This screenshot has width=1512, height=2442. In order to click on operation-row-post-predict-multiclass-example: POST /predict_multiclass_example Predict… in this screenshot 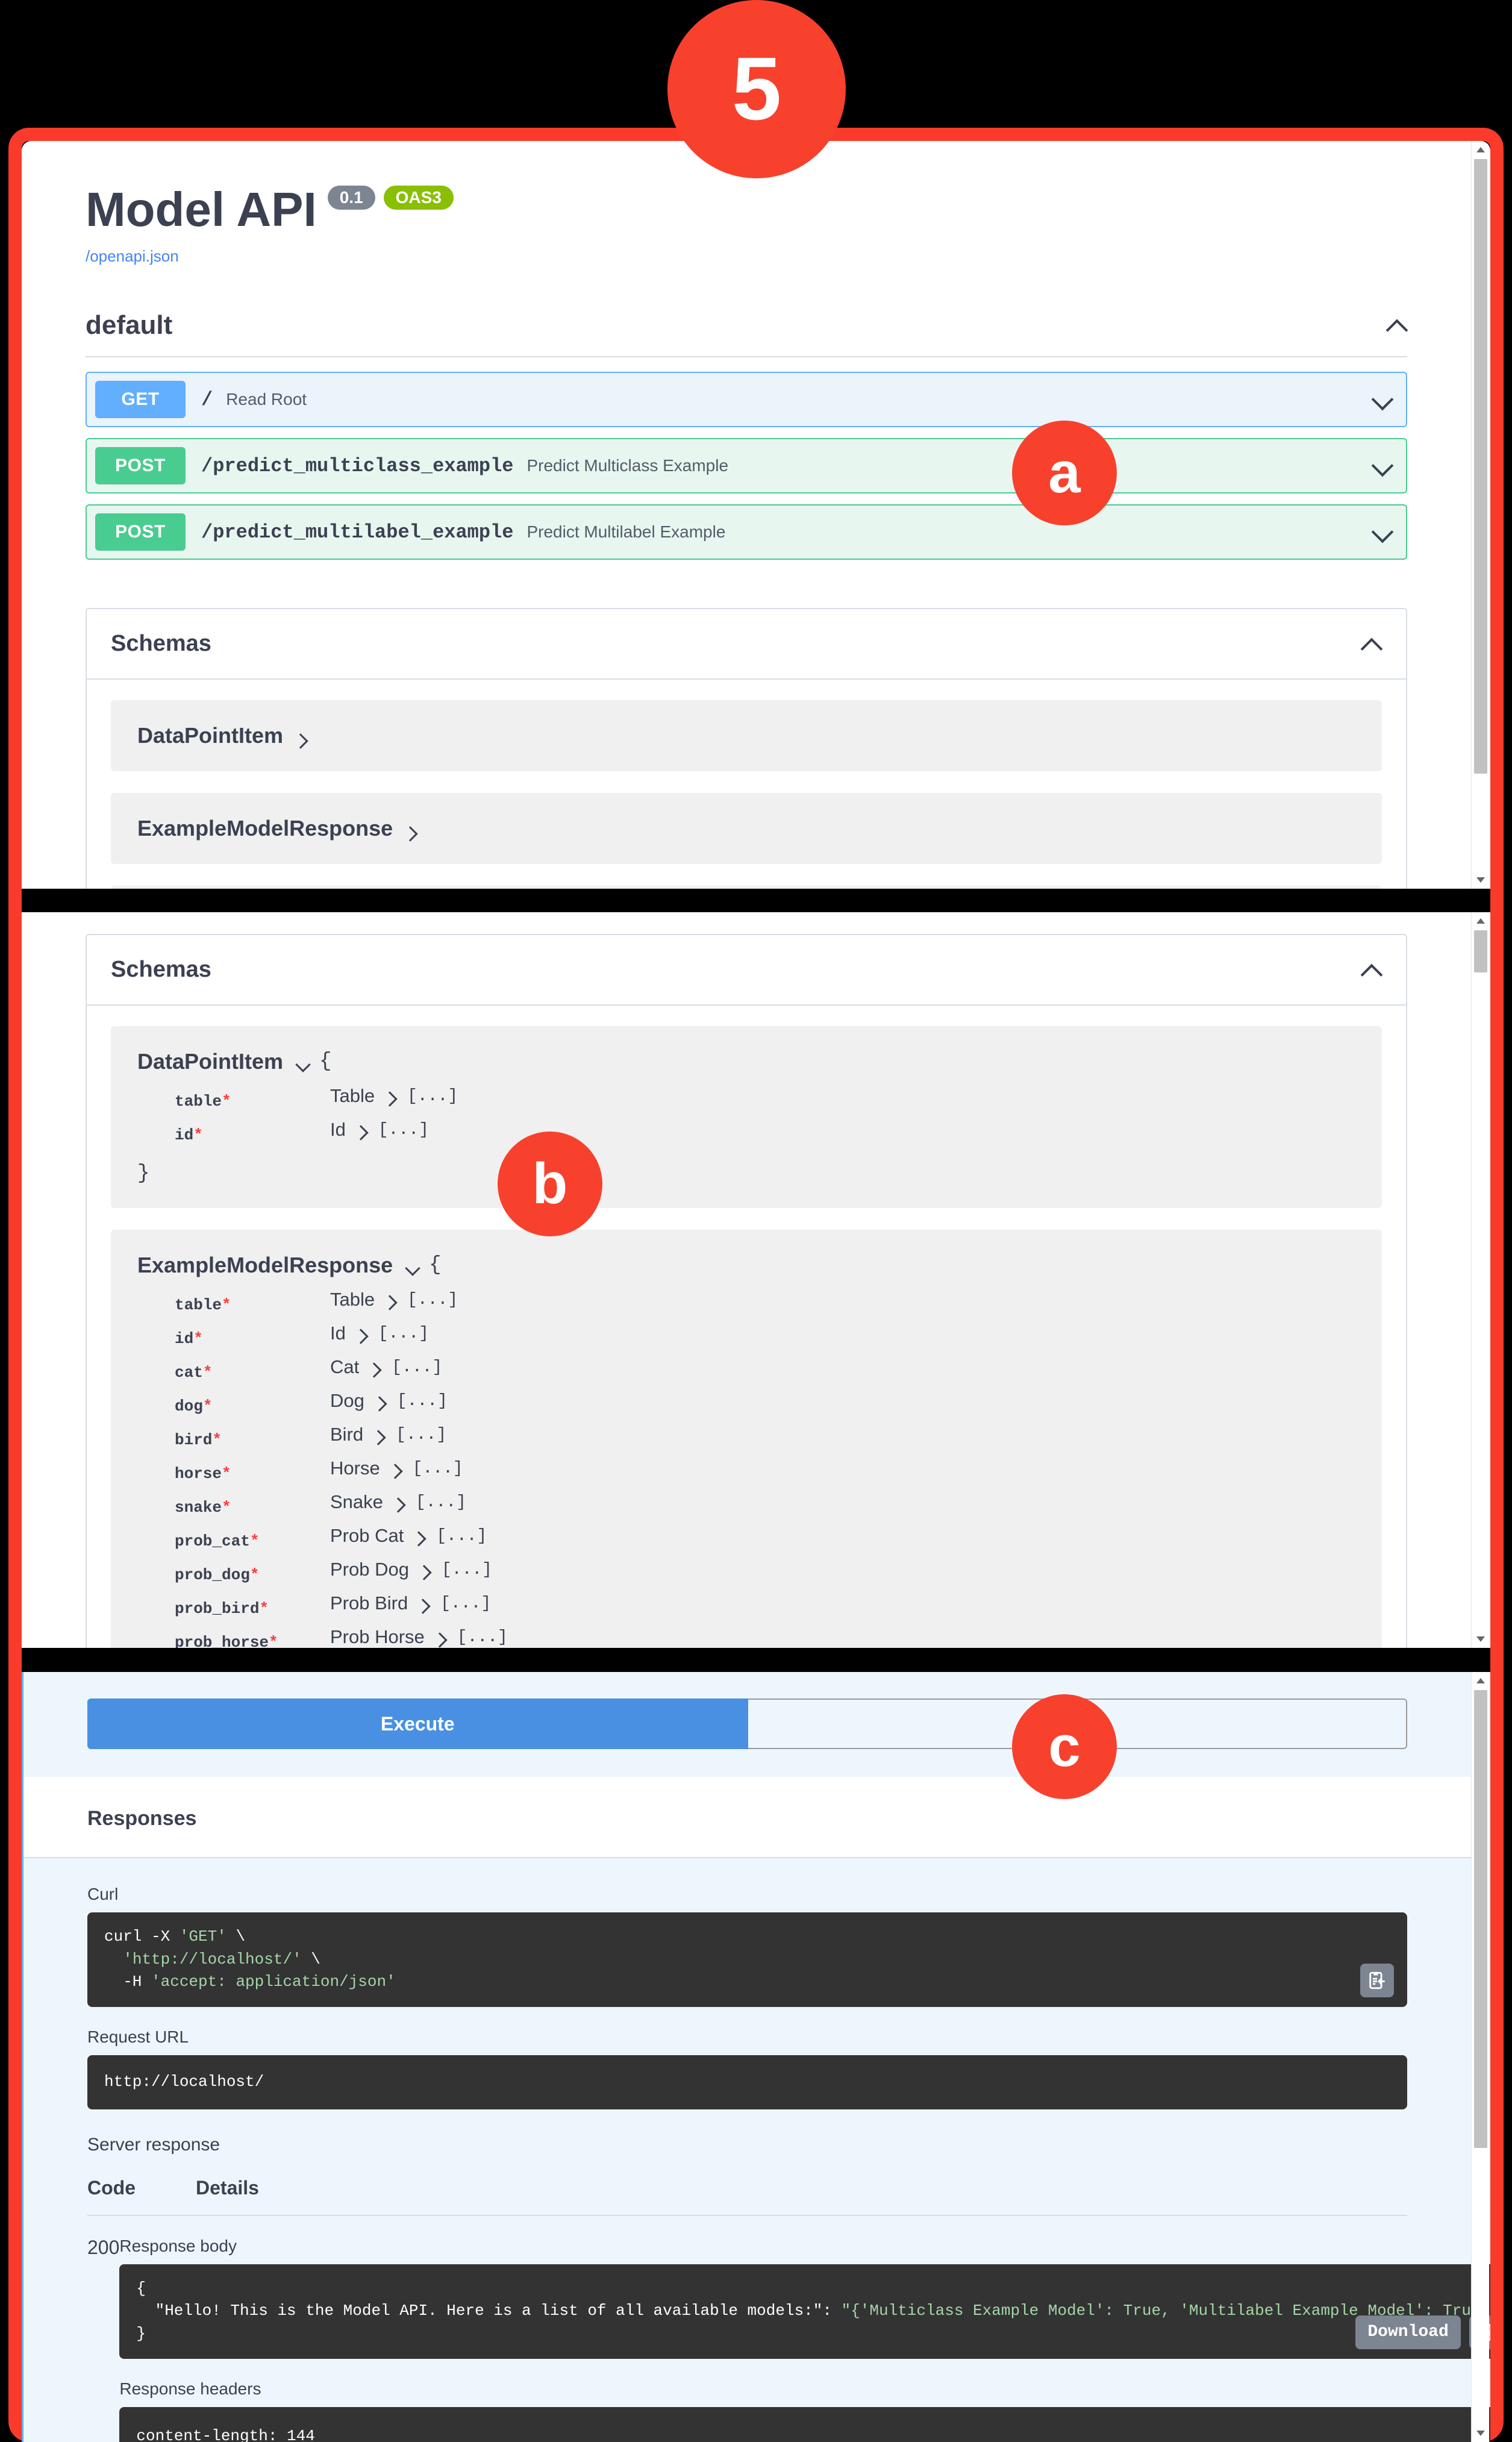, I will do `click(747, 465)`.